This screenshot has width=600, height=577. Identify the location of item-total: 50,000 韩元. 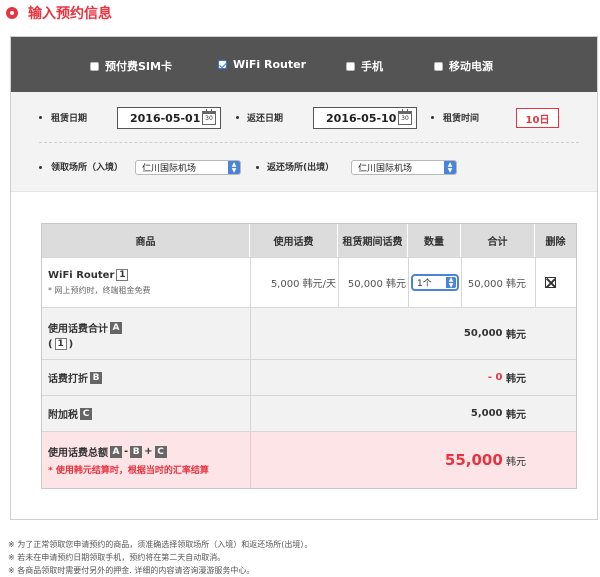
(496, 284).